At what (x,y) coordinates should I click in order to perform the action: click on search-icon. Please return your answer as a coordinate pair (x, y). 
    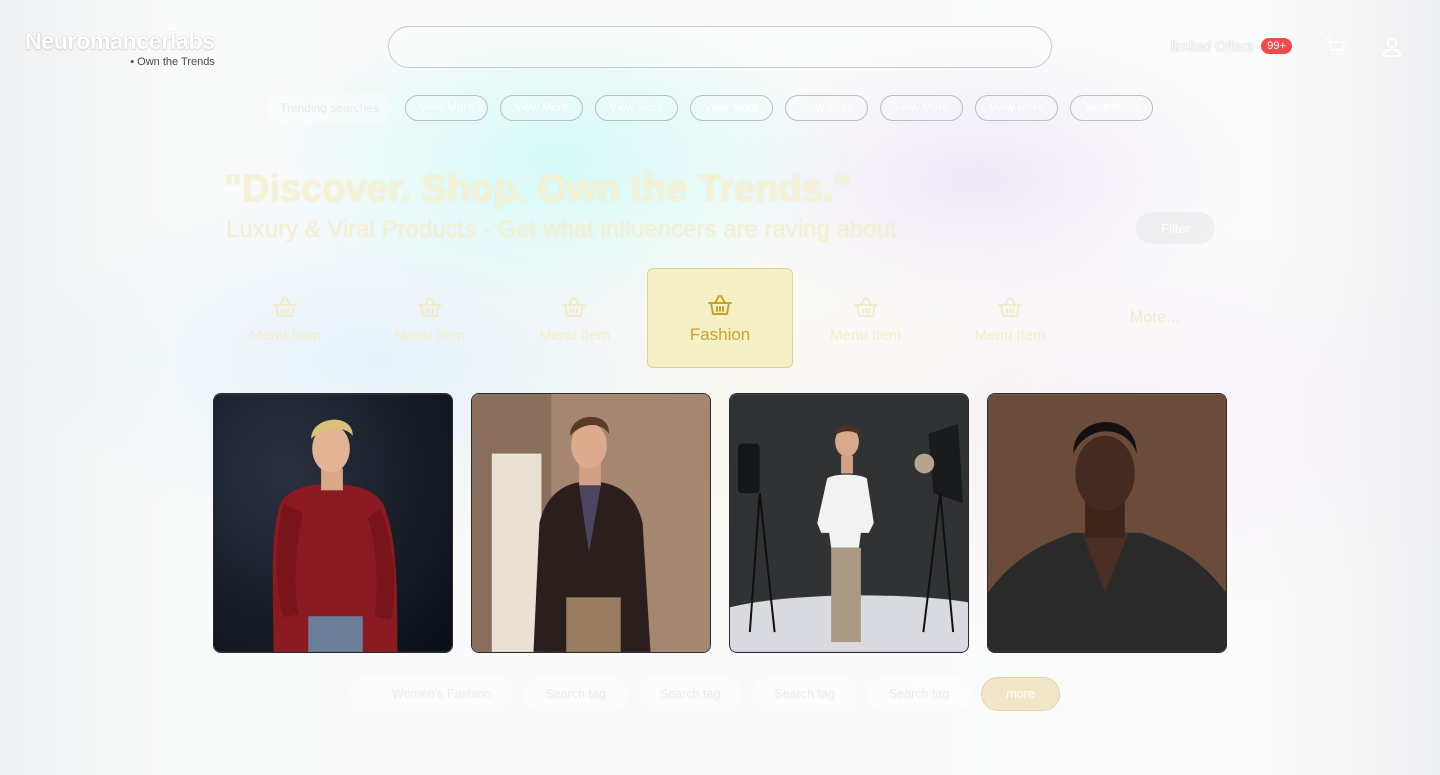
    Looking at the image, I should click on (377, 694).